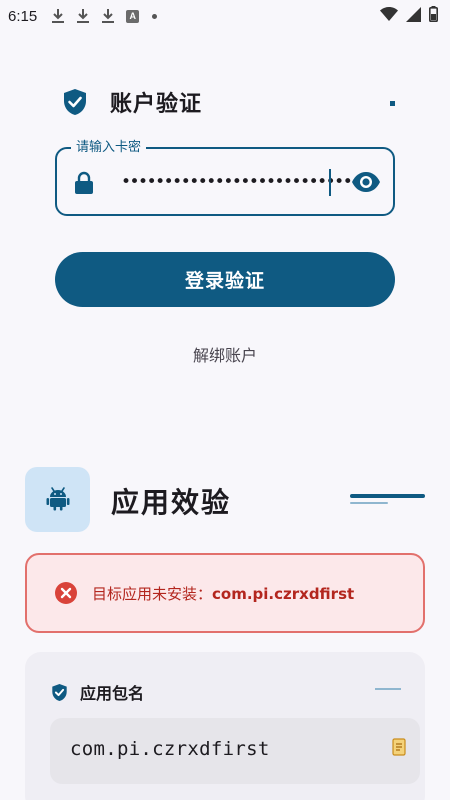 Image resolution: width=450 pixels, height=800 pixels. I want to click on package-value-box: com.pi.czrxdfirst, so click(235, 751).